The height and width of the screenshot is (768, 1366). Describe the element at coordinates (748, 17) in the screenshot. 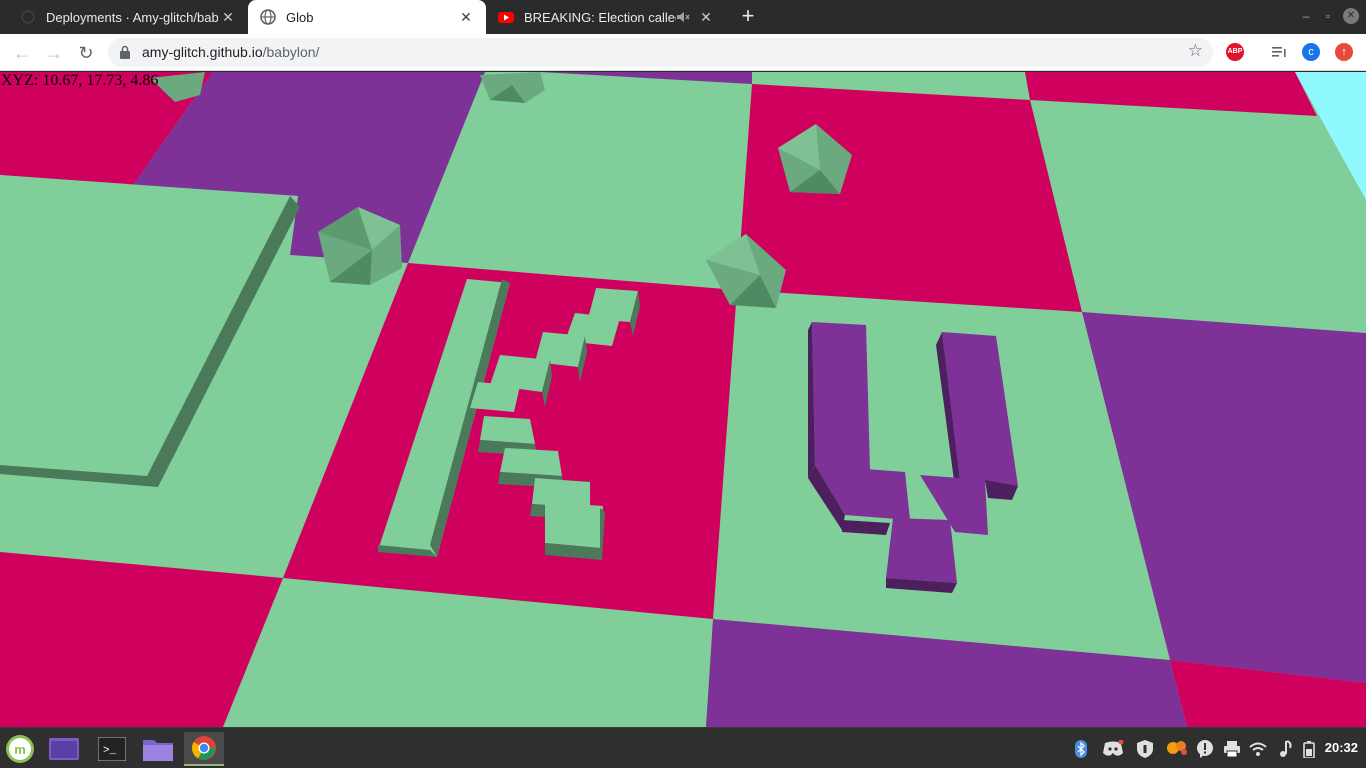

I see `new-tab-button: +` at that location.